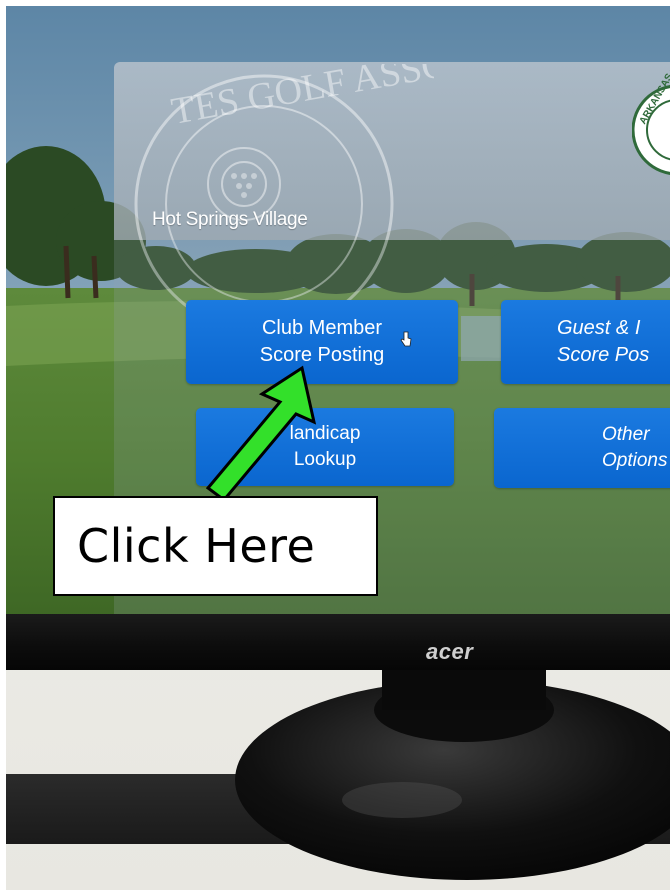 The height and width of the screenshot is (890, 670). Describe the element at coordinates (338, 642) in the screenshot. I see `monitor-bezel` at that location.